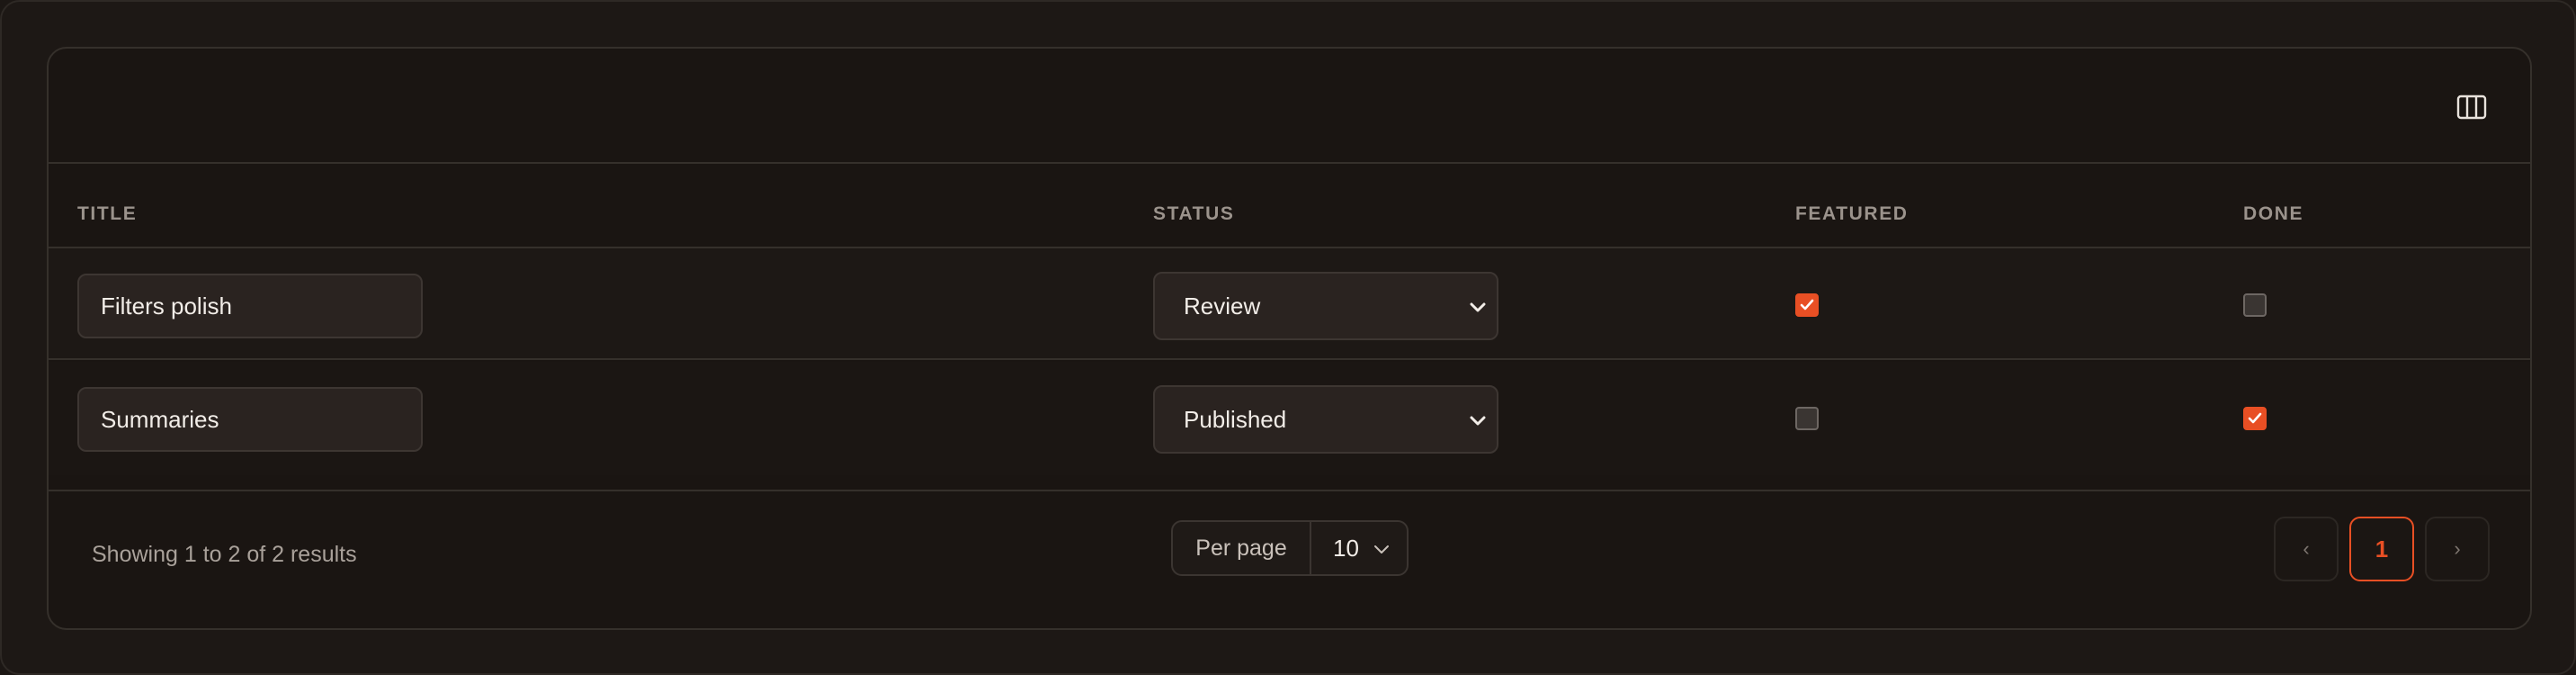 The height and width of the screenshot is (675, 2576). Describe the element at coordinates (107, 213) in the screenshot. I see `column-header-title: Title` at that location.